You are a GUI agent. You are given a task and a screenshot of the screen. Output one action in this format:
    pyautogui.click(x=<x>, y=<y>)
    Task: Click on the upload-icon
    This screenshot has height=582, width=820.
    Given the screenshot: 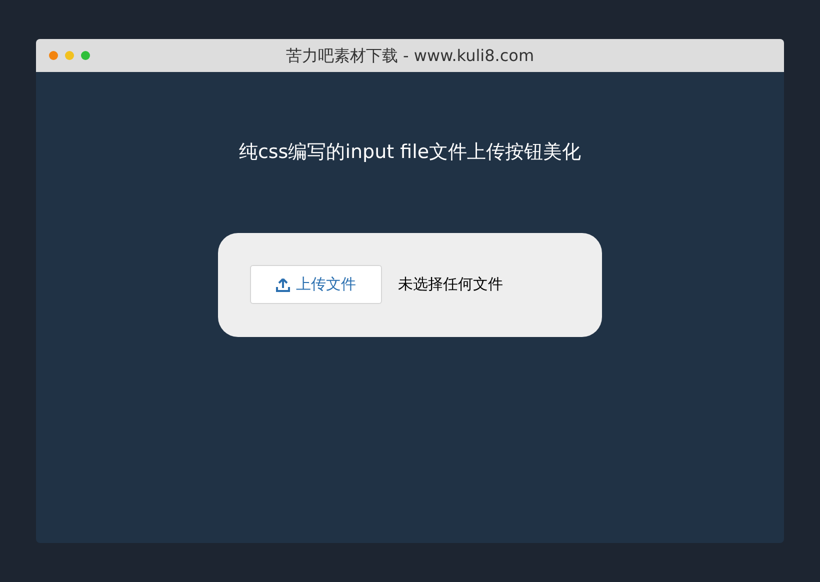 What is the action you would take?
    pyautogui.click(x=283, y=285)
    